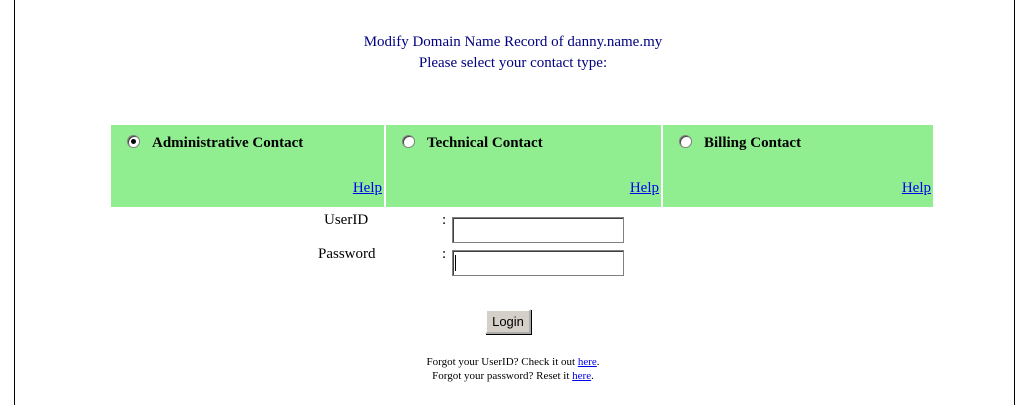 Image resolution: width=1026 pixels, height=405 pixels. Describe the element at coordinates (133, 141) in the screenshot. I see `administrative-radio` at that location.